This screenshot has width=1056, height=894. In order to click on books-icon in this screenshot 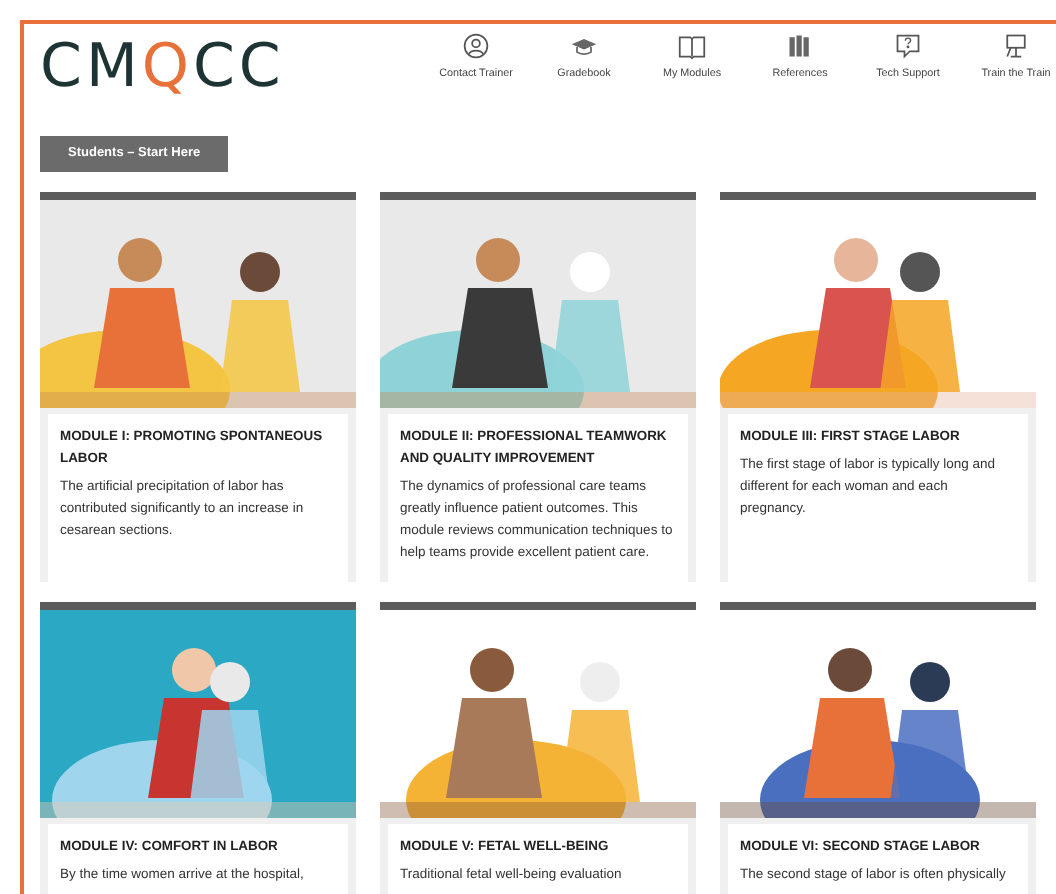, I will do `click(800, 46)`.